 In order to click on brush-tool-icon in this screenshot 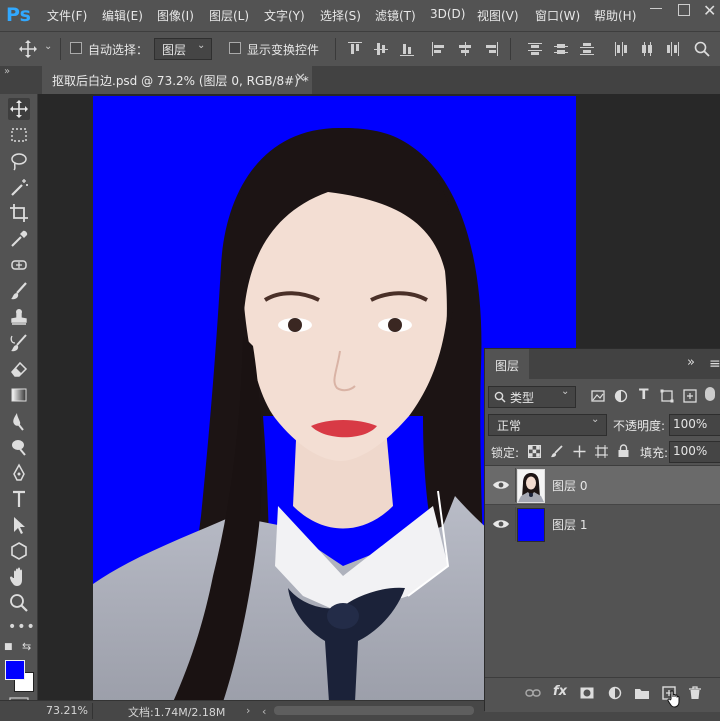, I will do `click(19, 291)`.